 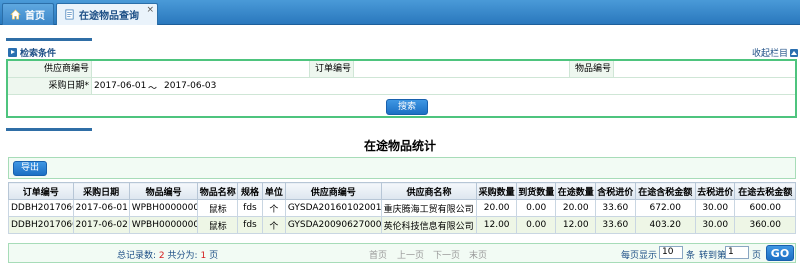 I want to click on per-page-unit: 条, so click(x=691, y=256).